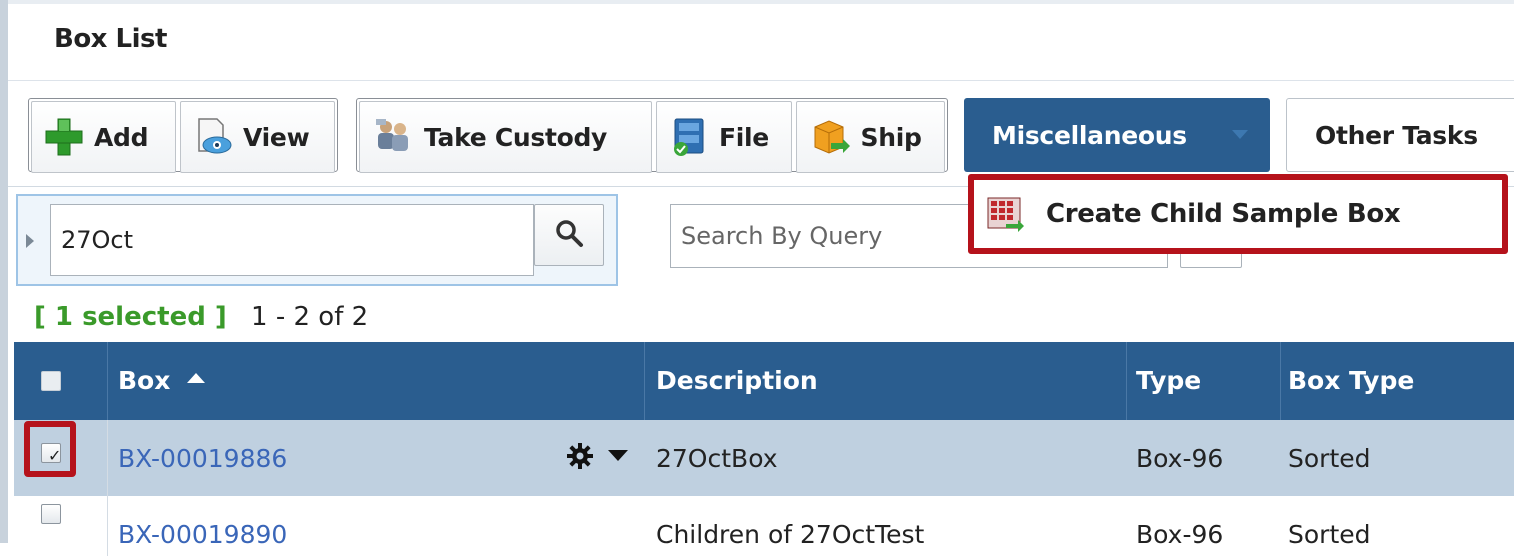 This screenshot has width=1514, height=556. I want to click on miscellaneous-menu-button: Miscellaneous, so click(1117, 135).